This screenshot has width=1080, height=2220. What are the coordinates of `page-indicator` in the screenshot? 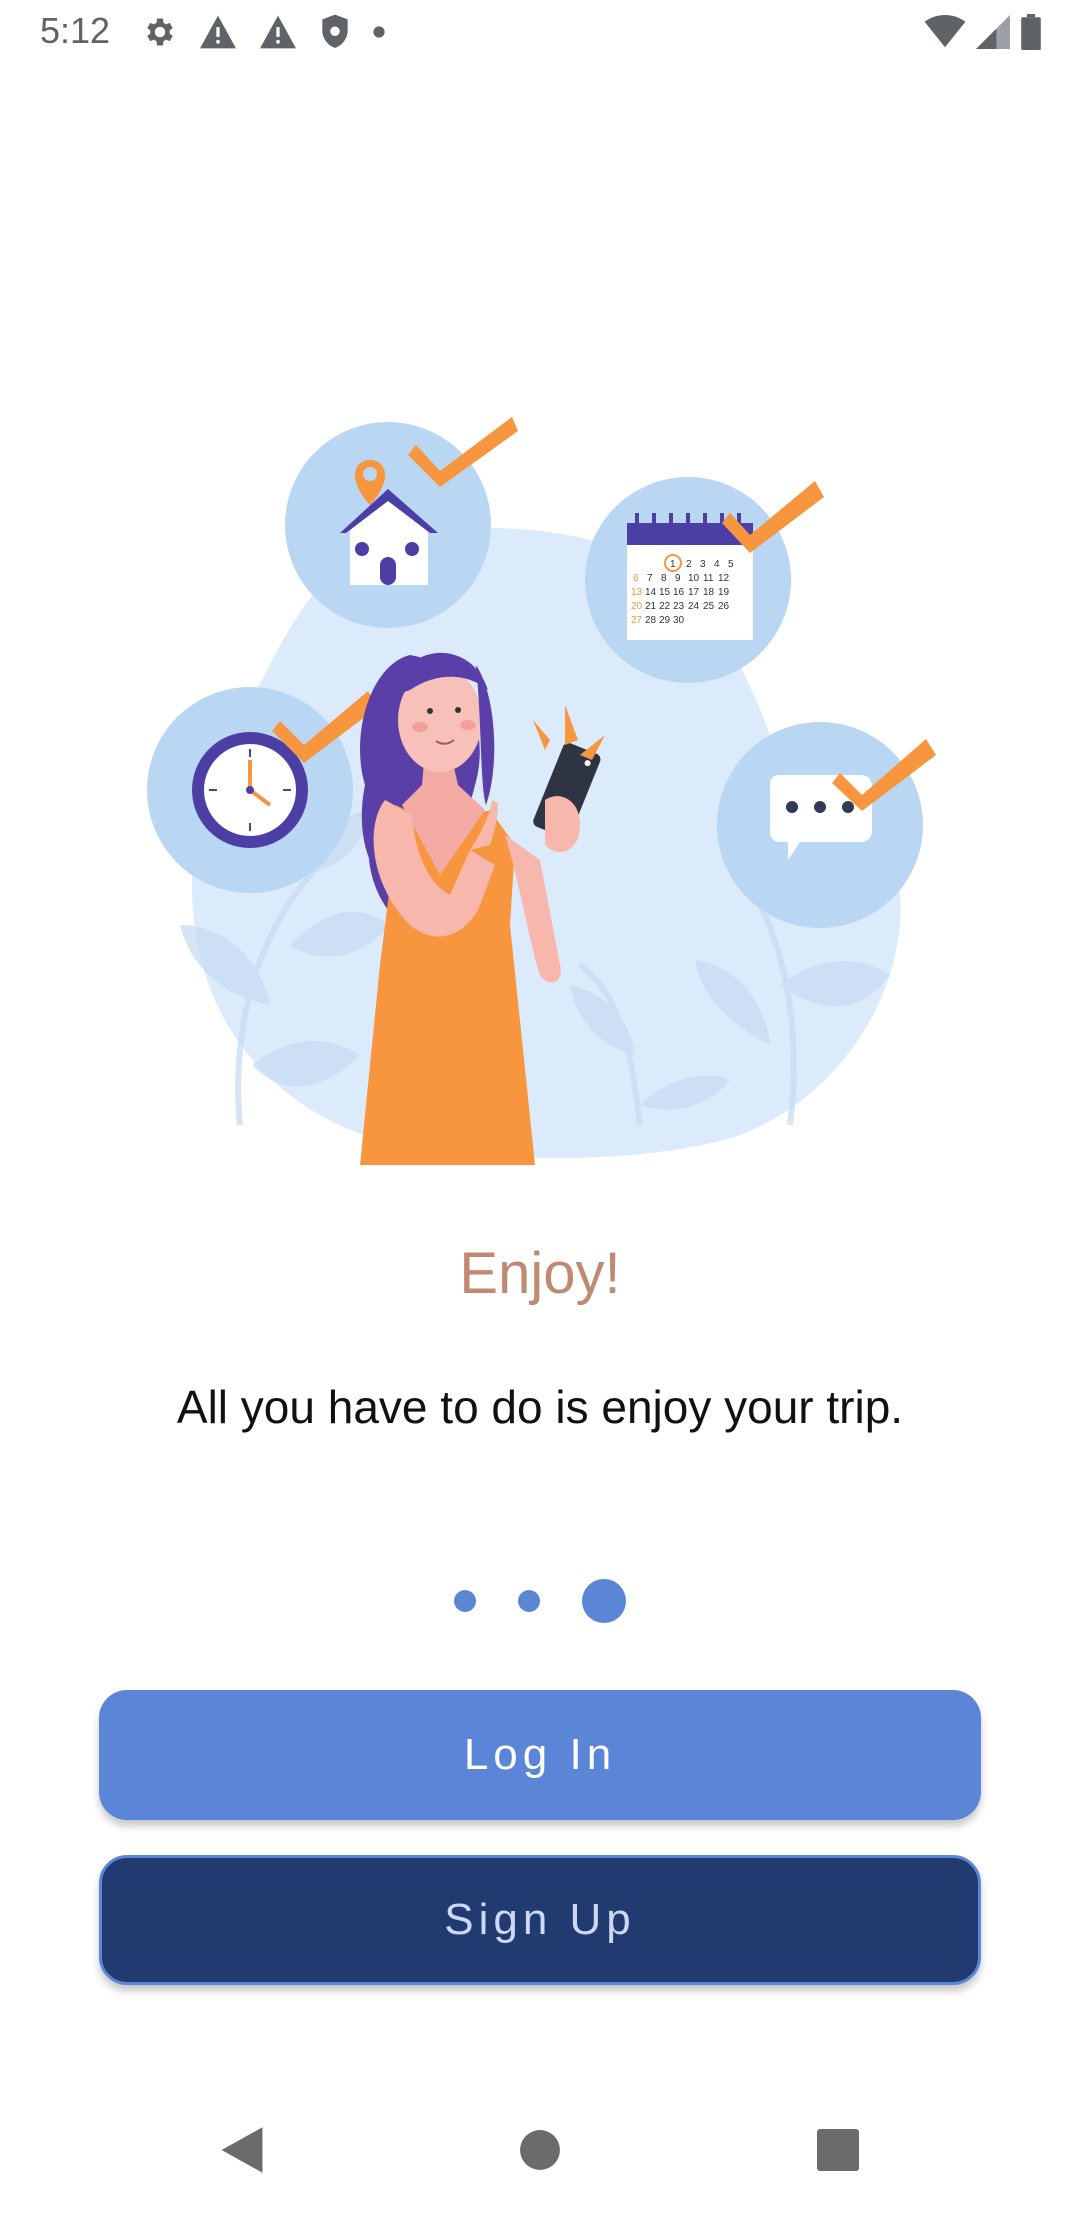 It's located at (540, 1601).